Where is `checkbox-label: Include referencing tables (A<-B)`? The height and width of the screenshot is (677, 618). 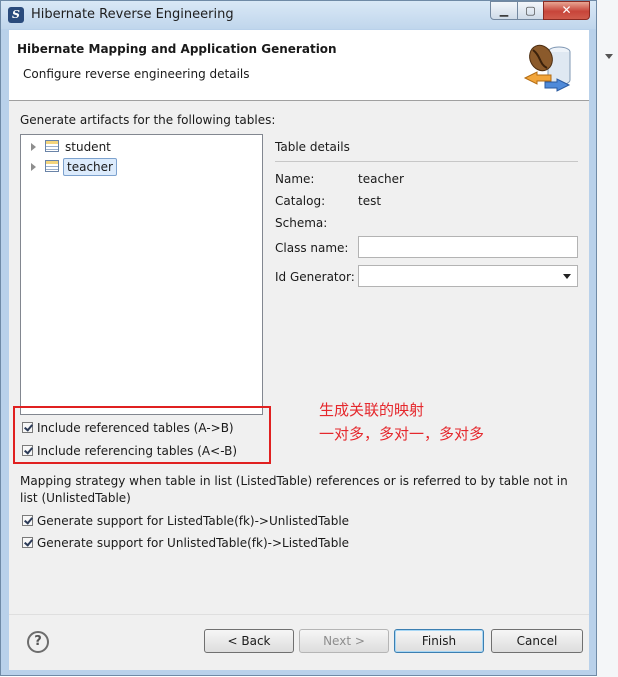
checkbox-label: Include referencing tables (A<-B) is located at coordinates (137, 451).